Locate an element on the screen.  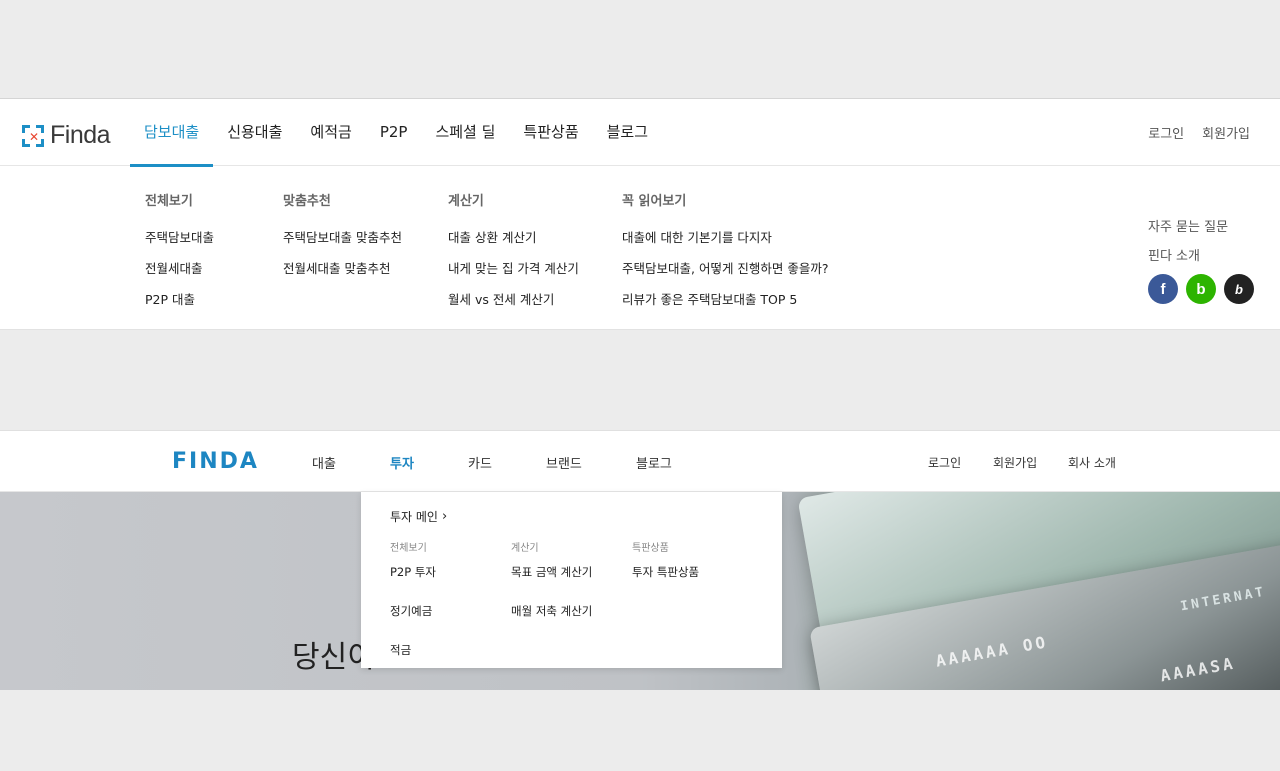
mega-item: 주택담보대출 맞춤추천 is located at coordinates (342, 236).